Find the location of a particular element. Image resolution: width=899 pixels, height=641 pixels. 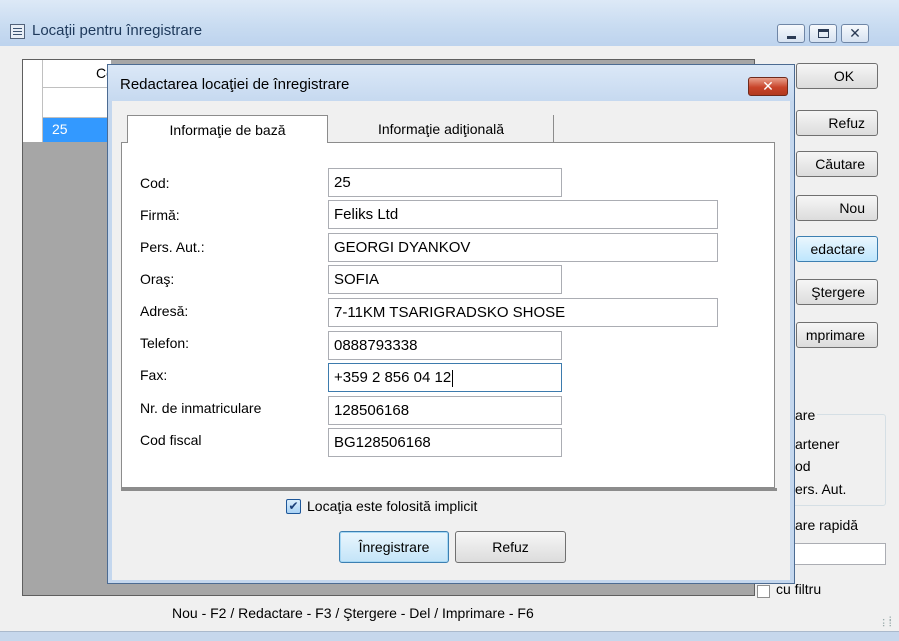

maximize-icon is located at coordinates (823, 33).